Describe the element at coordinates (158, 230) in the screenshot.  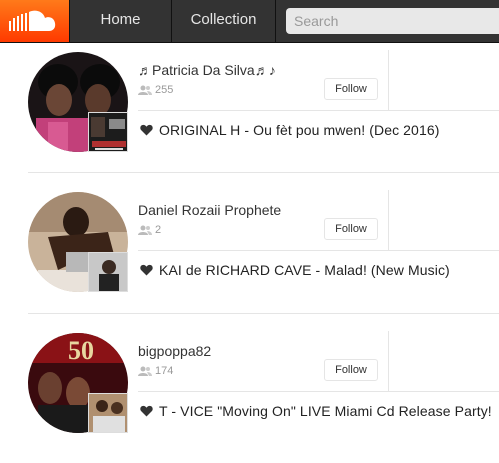
I see `follower-count-value: 2` at that location.